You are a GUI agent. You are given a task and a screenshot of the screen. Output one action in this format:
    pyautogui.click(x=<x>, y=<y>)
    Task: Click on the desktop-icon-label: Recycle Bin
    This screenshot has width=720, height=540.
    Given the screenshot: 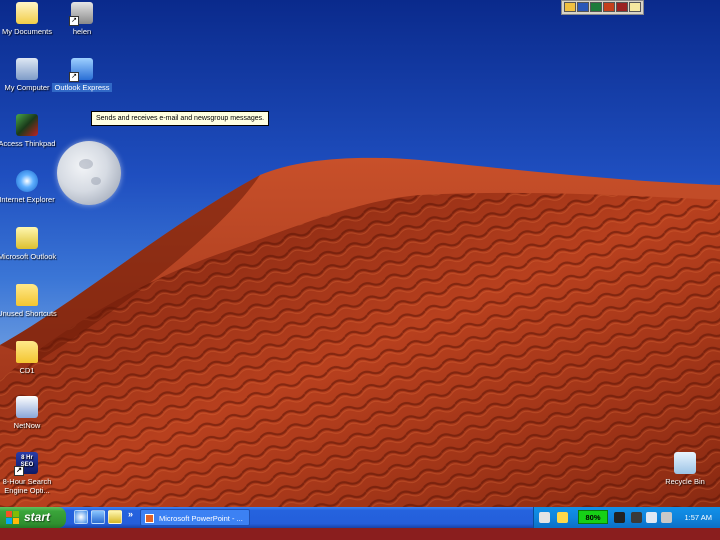 What is the action you would take?
    pyautogui.click(x=685, y=481)
    